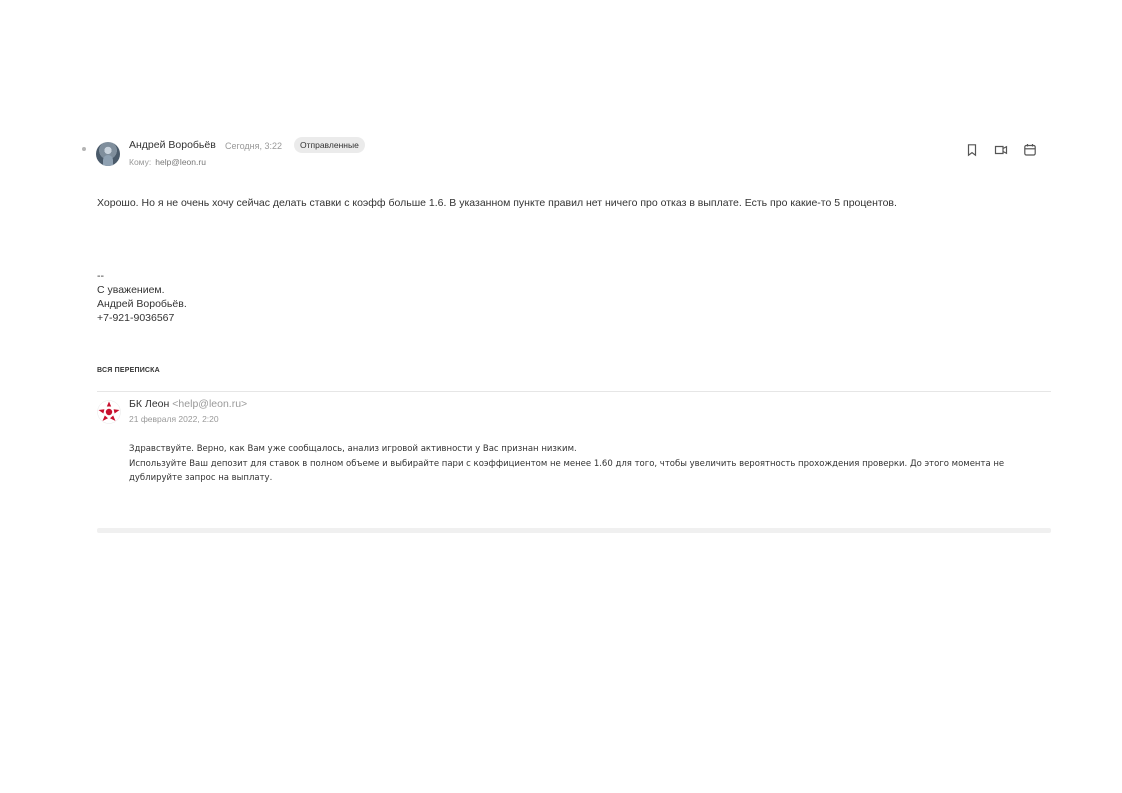 This screenshot has width=1122, height=793. What do you see at coordinates (972, 150) in the screenshot?
I see `bookmark-icon` at bounding box center [972, 150].